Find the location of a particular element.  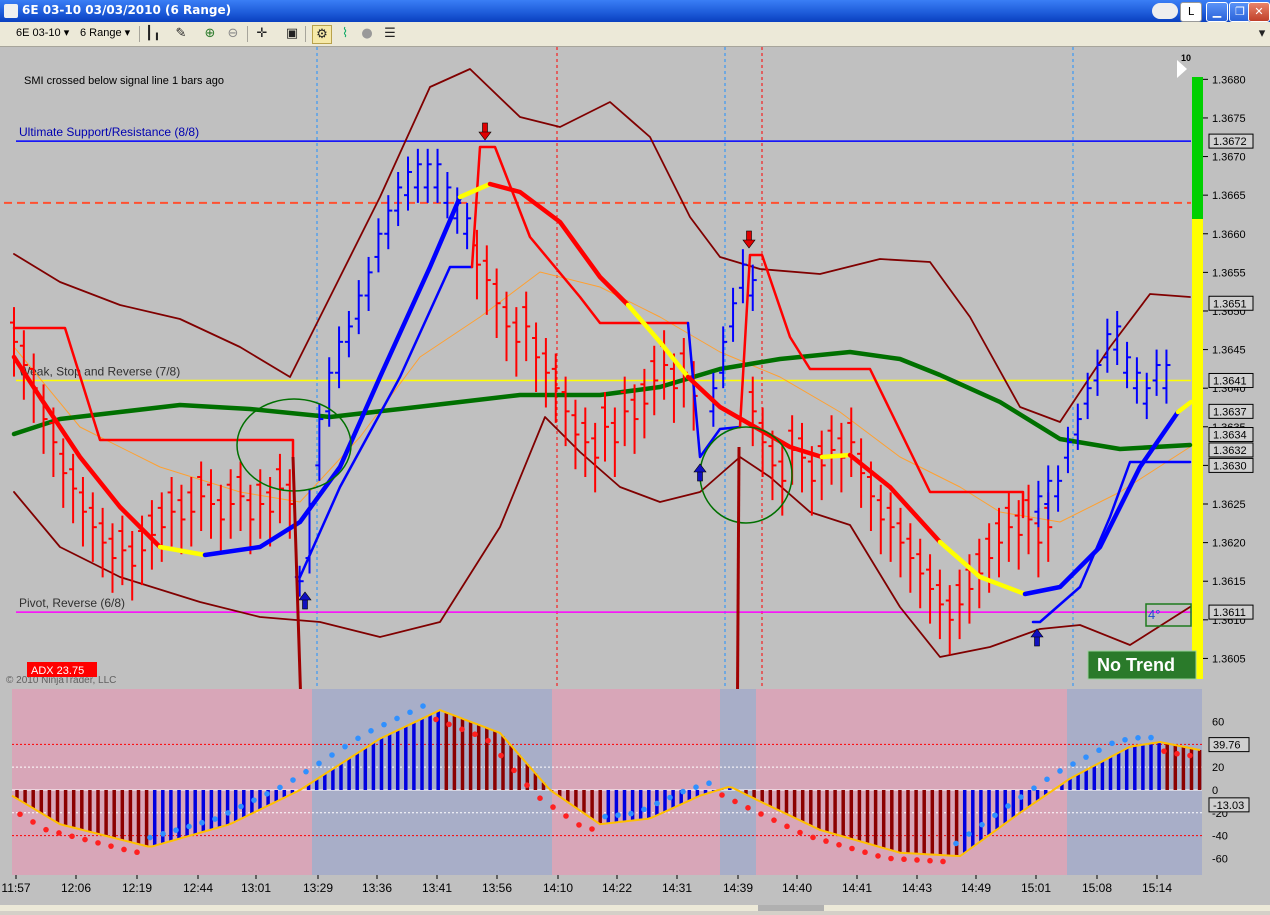

data-box-icon: ☰ is located at coordinates (390, 33).